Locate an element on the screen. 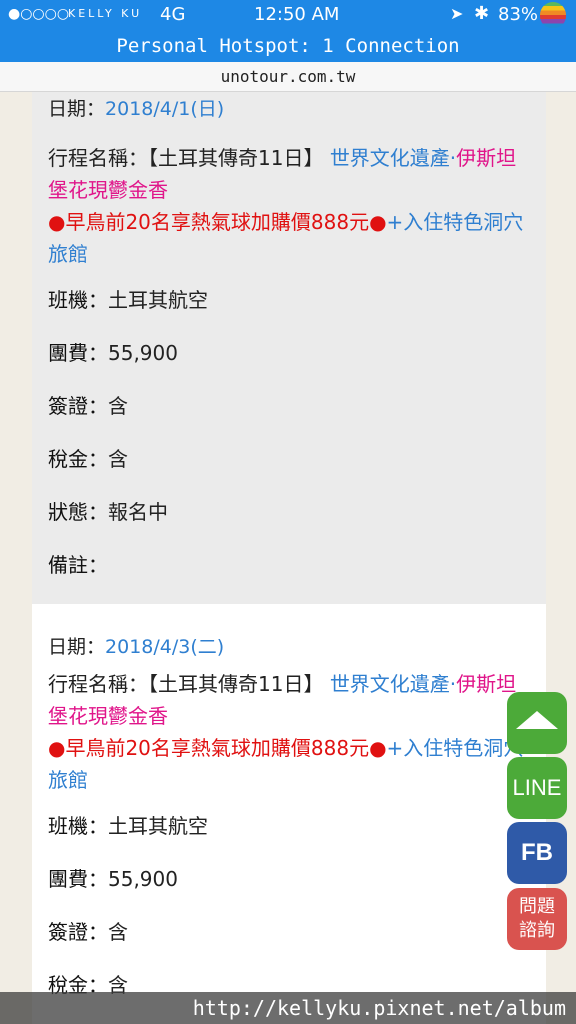  inquiry-label-line2: 諮詢 is located at coordinates (537, 930).